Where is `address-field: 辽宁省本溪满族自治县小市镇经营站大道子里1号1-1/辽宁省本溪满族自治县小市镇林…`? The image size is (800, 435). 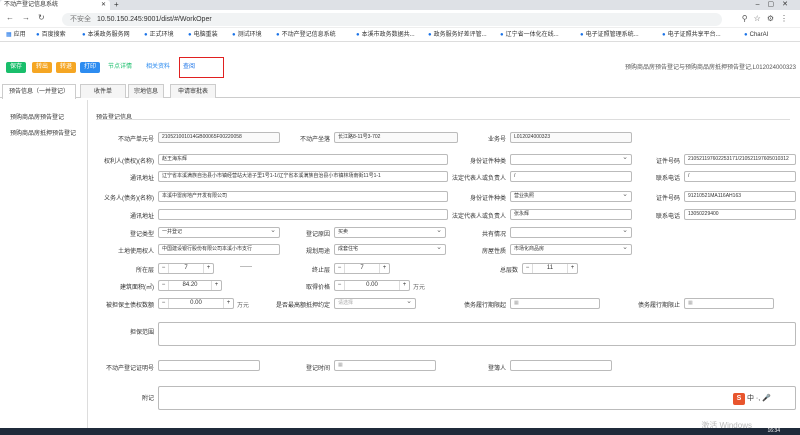
address-field: 辽宁省本溪满族自治县小市镇经营站大道子里1号1-1/辽宁省本溪满族自治县小市镇林… is located at coordinates (303, 176).